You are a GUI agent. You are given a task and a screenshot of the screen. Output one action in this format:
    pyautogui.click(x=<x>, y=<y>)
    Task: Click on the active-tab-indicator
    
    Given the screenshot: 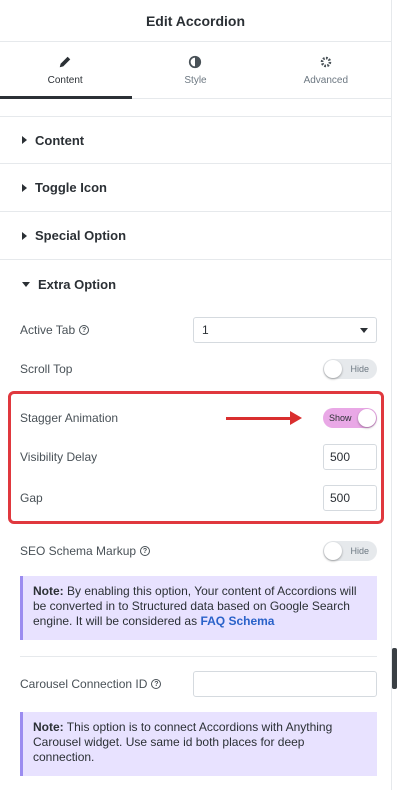 What is the action you would take?
    pyautogui.click(x=66, y=97)
    